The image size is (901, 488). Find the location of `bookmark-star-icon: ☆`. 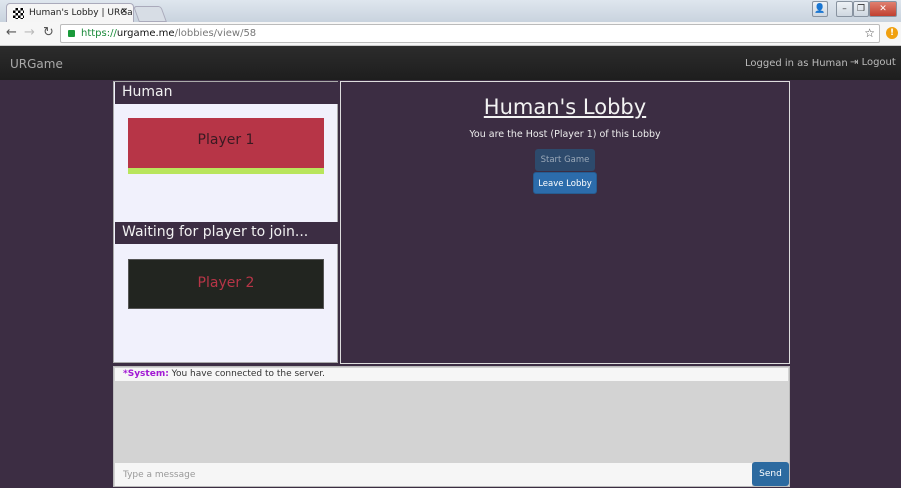

bookmark-star-icon: ☆ is located at coordinates (869, 33).